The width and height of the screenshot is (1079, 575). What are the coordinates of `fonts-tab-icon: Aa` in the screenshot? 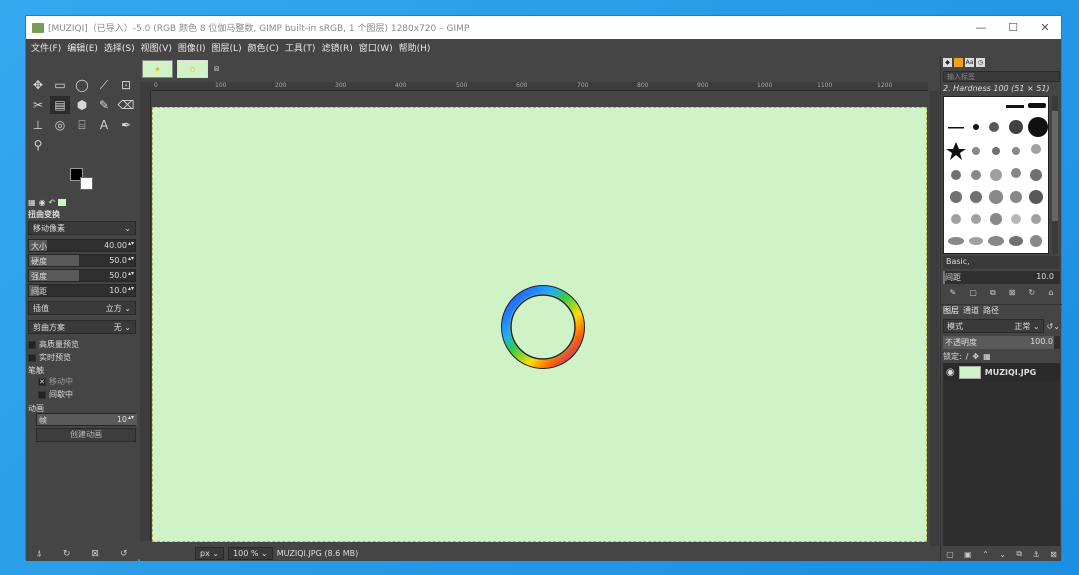 It's located at (969, 62).